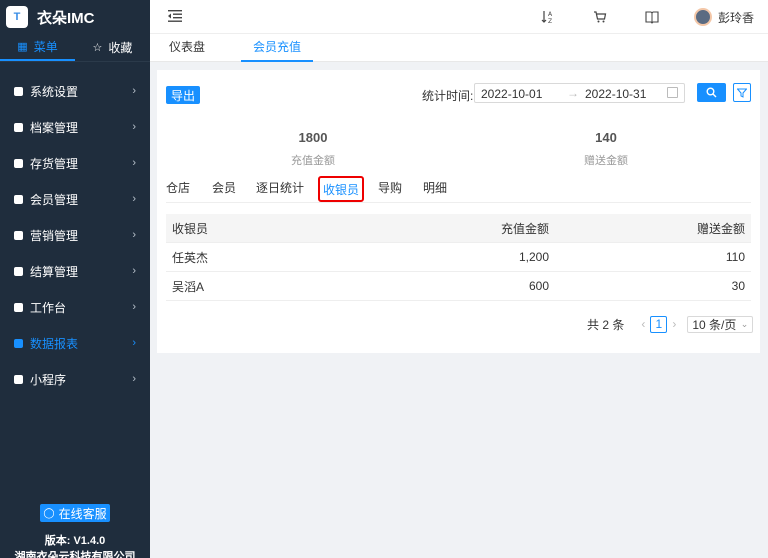  Describe the element at coordinates (188, 286) in the screenshot. I see `table-cell: 吴滔A` at that location.